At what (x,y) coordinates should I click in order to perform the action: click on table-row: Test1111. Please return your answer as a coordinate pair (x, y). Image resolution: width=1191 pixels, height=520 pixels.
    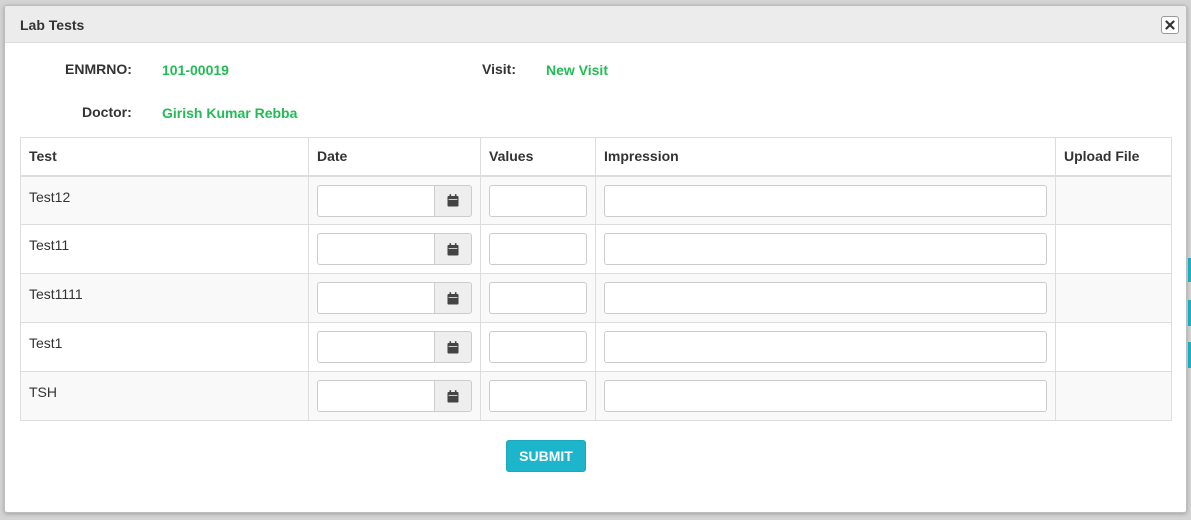
    Looking at the image, I should click on (596, 298).